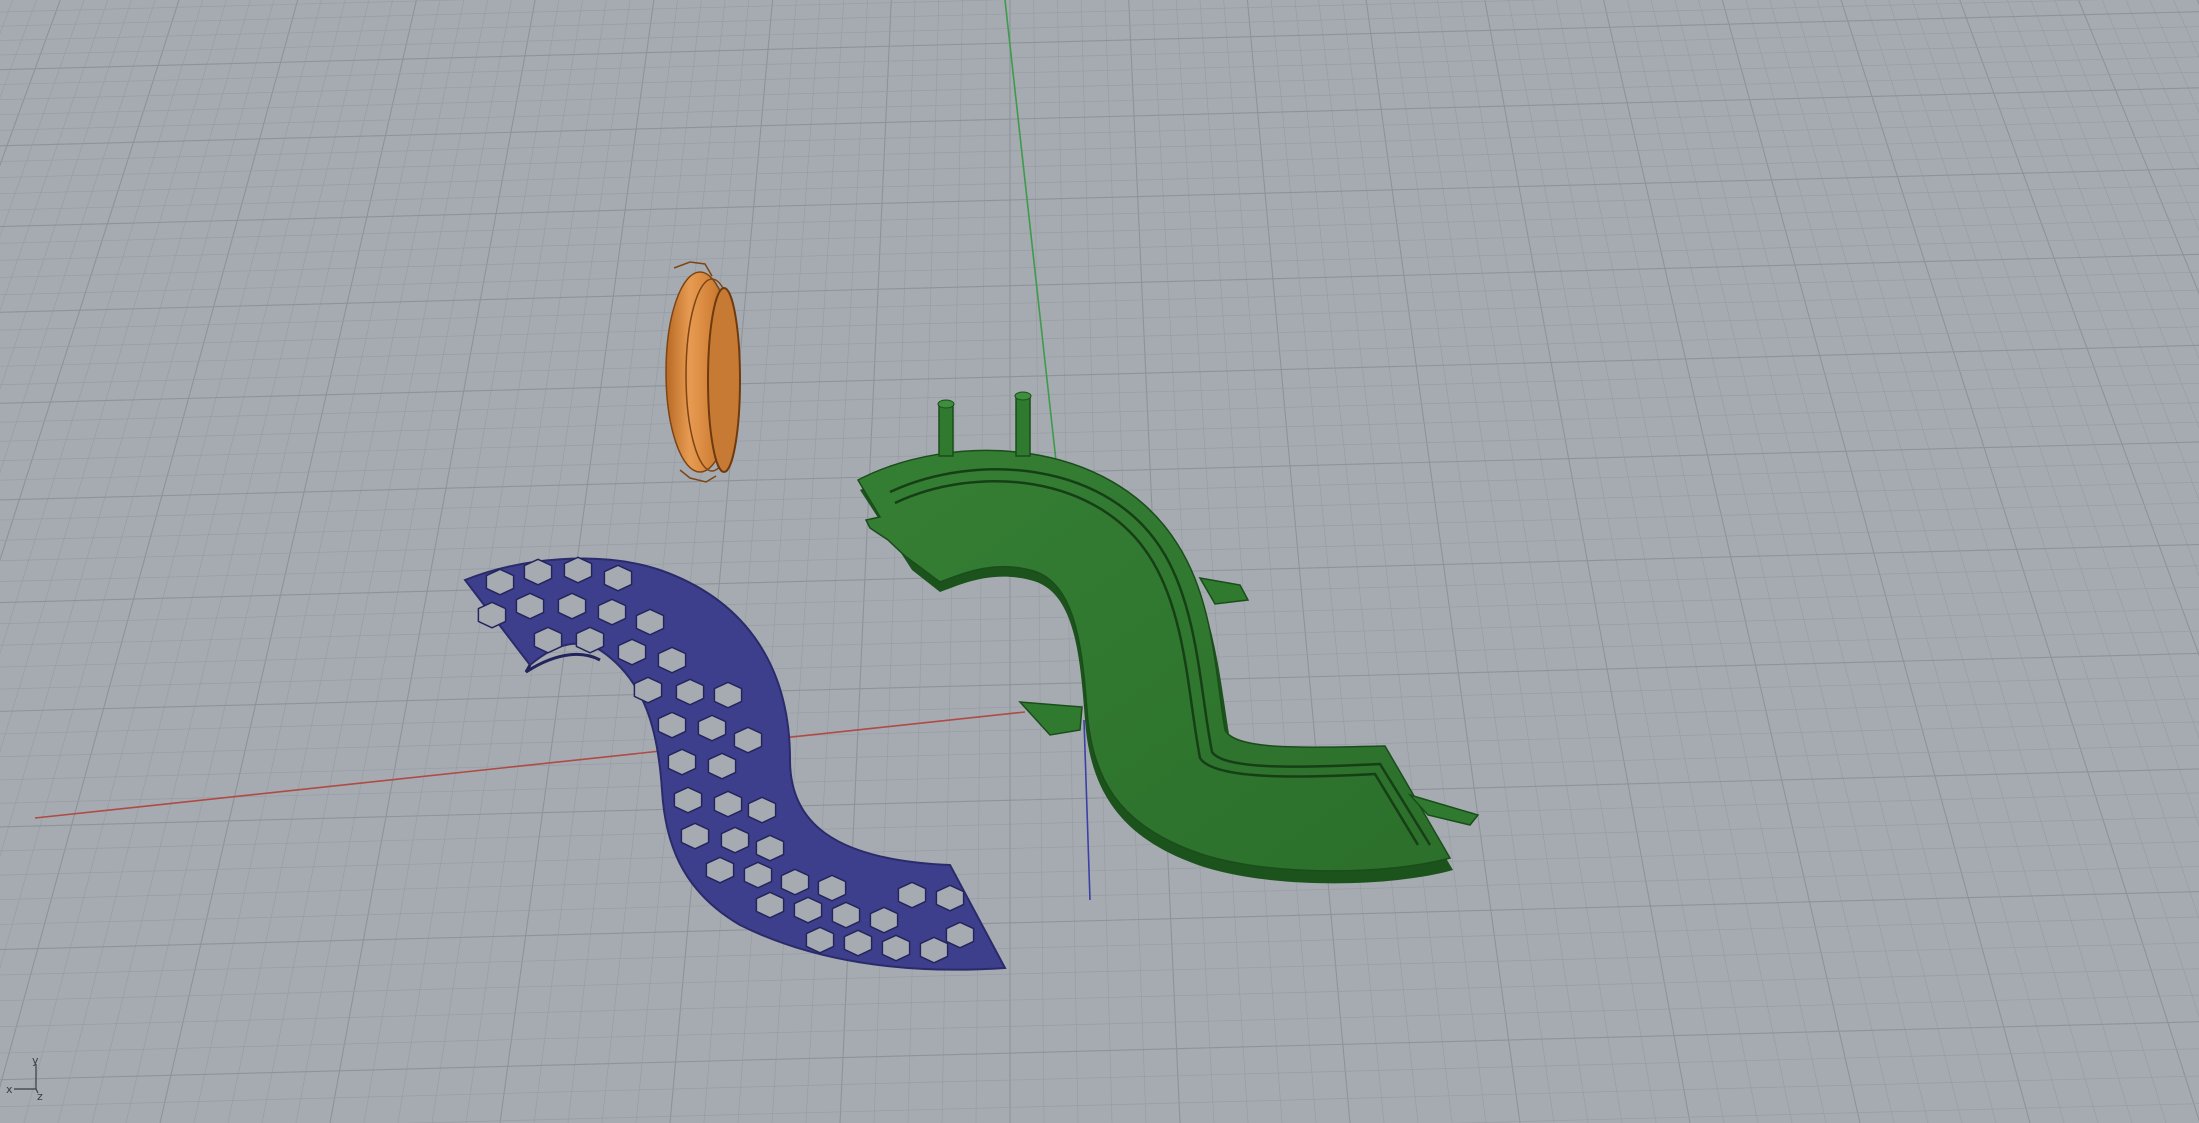 The height and width of the screenshot is (1123, 2199). Describe the element at coordinates (1031, 235) in the screenshot. I see `y-axis-line` at that location.